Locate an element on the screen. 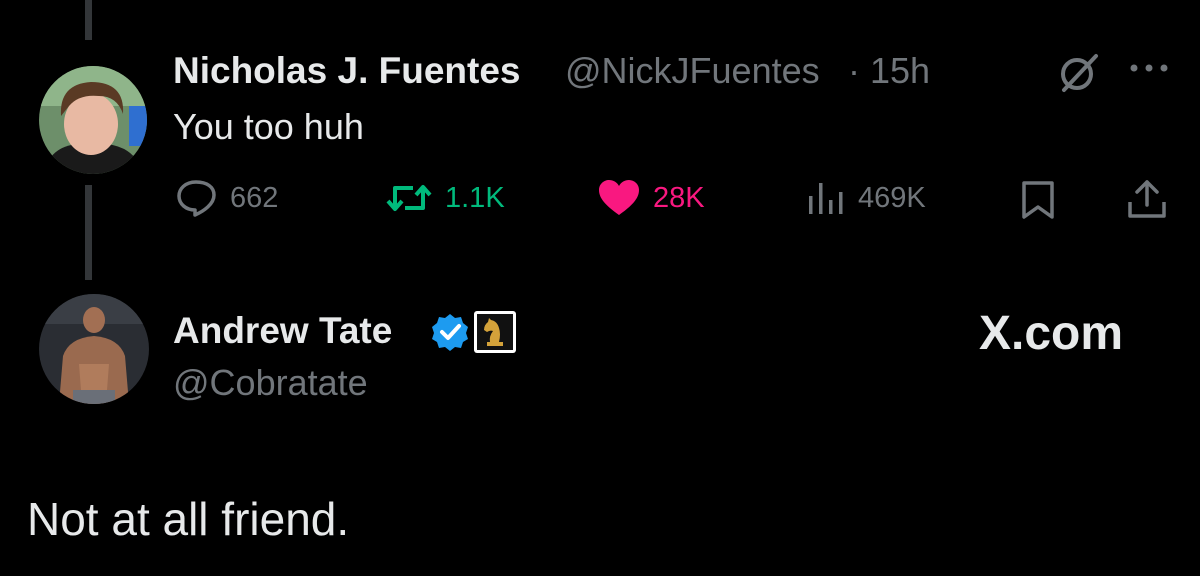  views-count: 469K is located at coordinates (892, 197).